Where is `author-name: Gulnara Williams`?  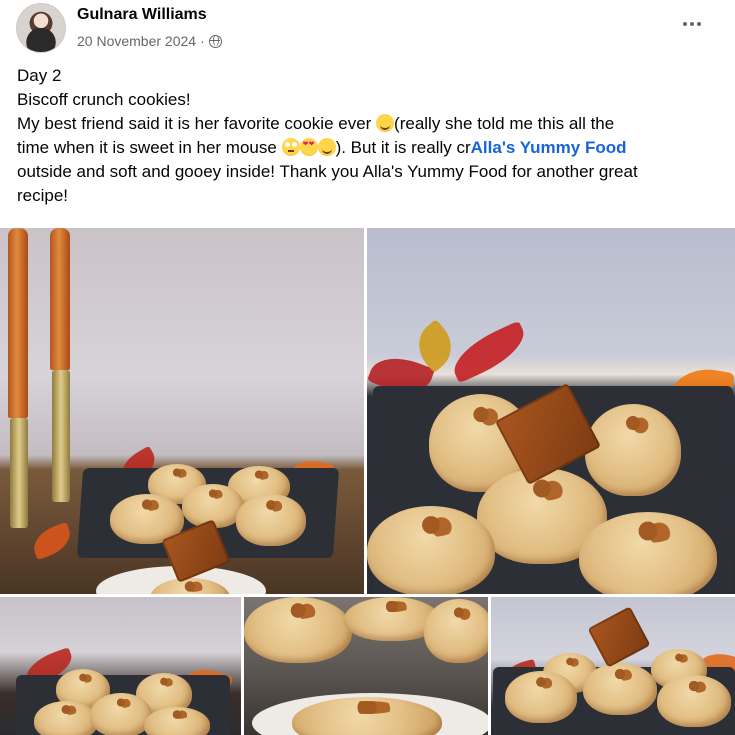
author-name: Gulnara Williams is located at coordinates (142, 15).